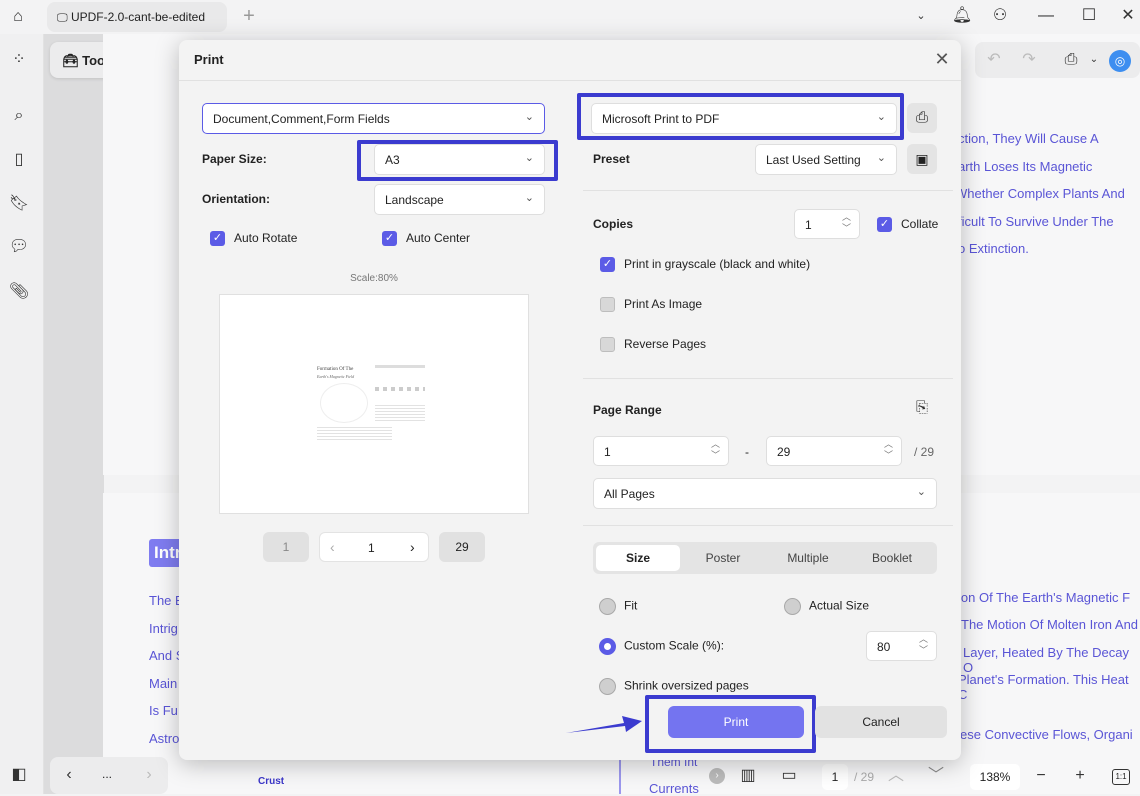 The height and width of the screenshot is (796, 1140). I want to click on page-down-icon: ﹀, so click(936, 776).